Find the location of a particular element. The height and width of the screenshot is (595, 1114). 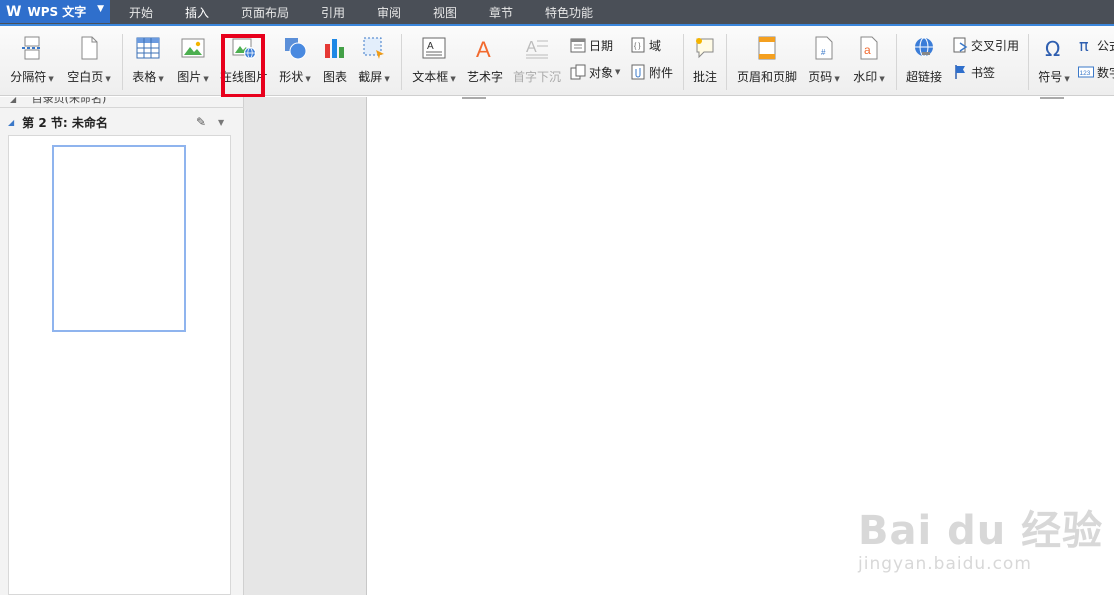

field-button: { } 域 is located at coordinates (645, 45).